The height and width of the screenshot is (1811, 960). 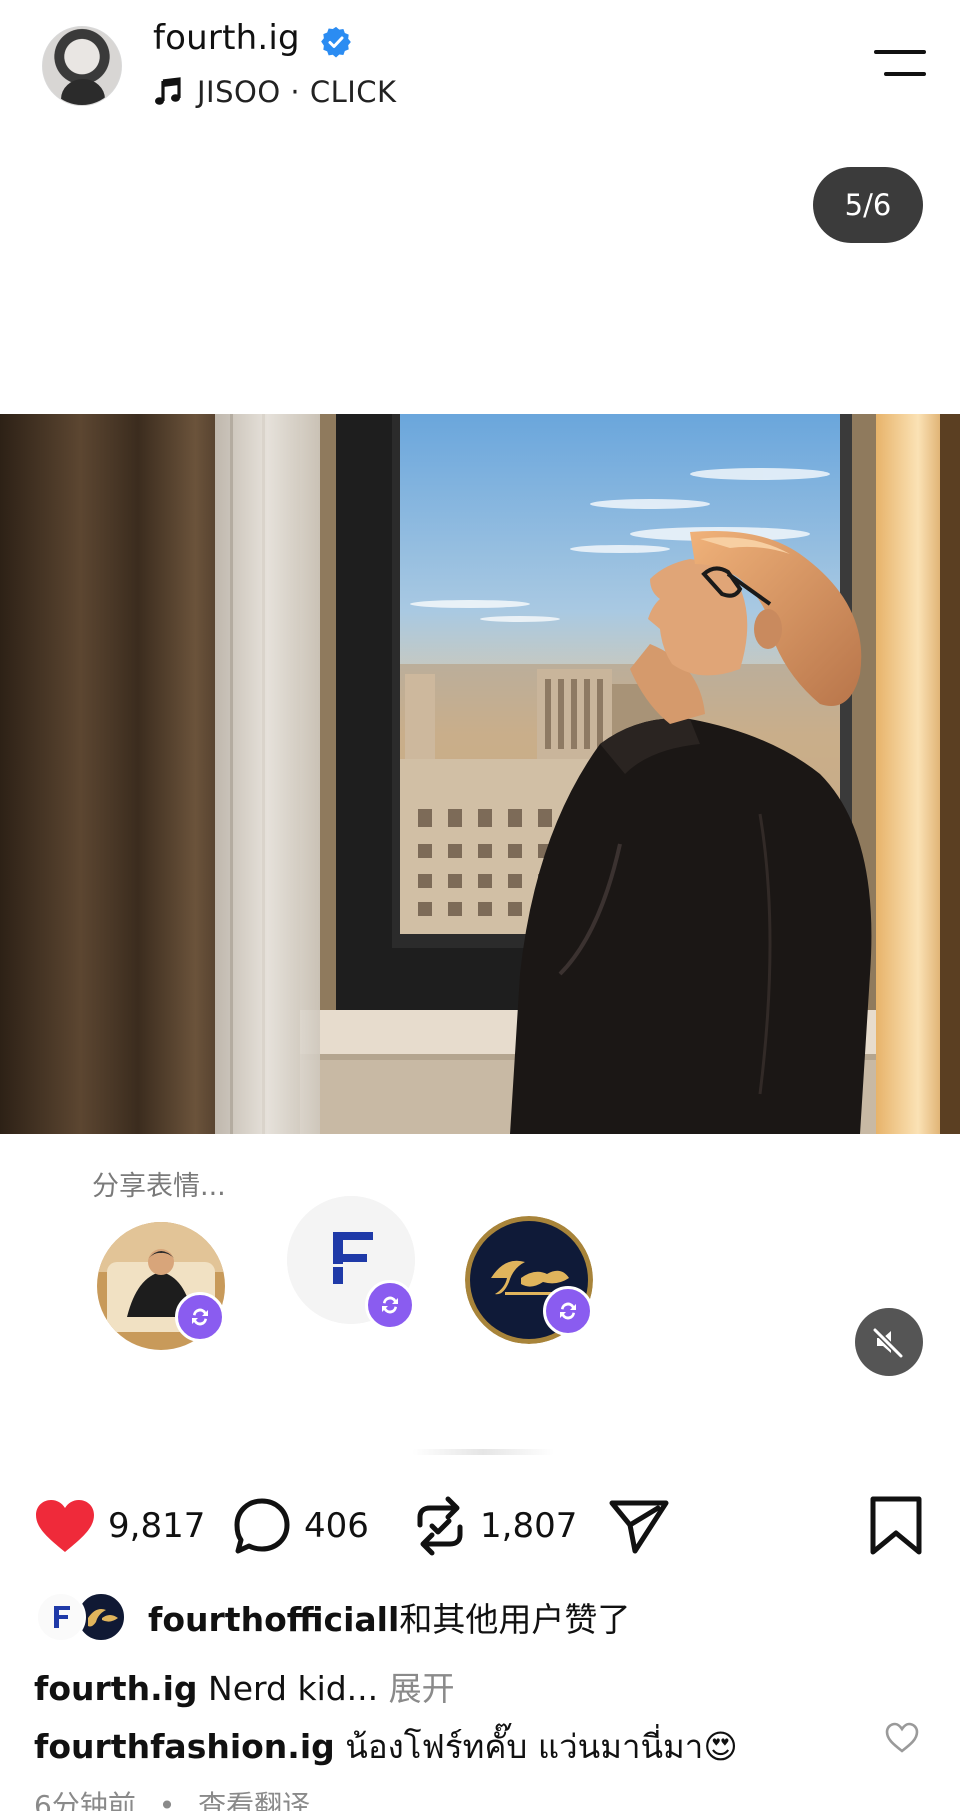 What do you see at coordinates (422, 1688) in the screenshot?
I see `expand-caption-link: 展开` at bounding box center [422, 1688].